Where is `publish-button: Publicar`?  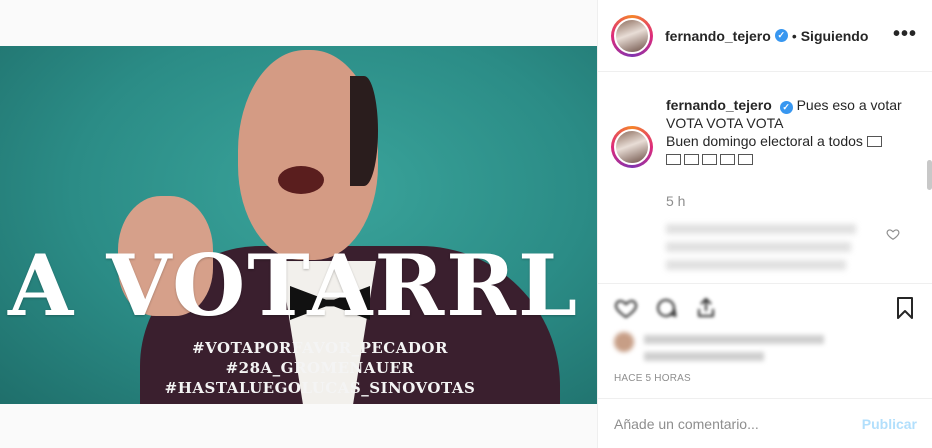 publish-button: Publicar is located at coordinates (889, 424).